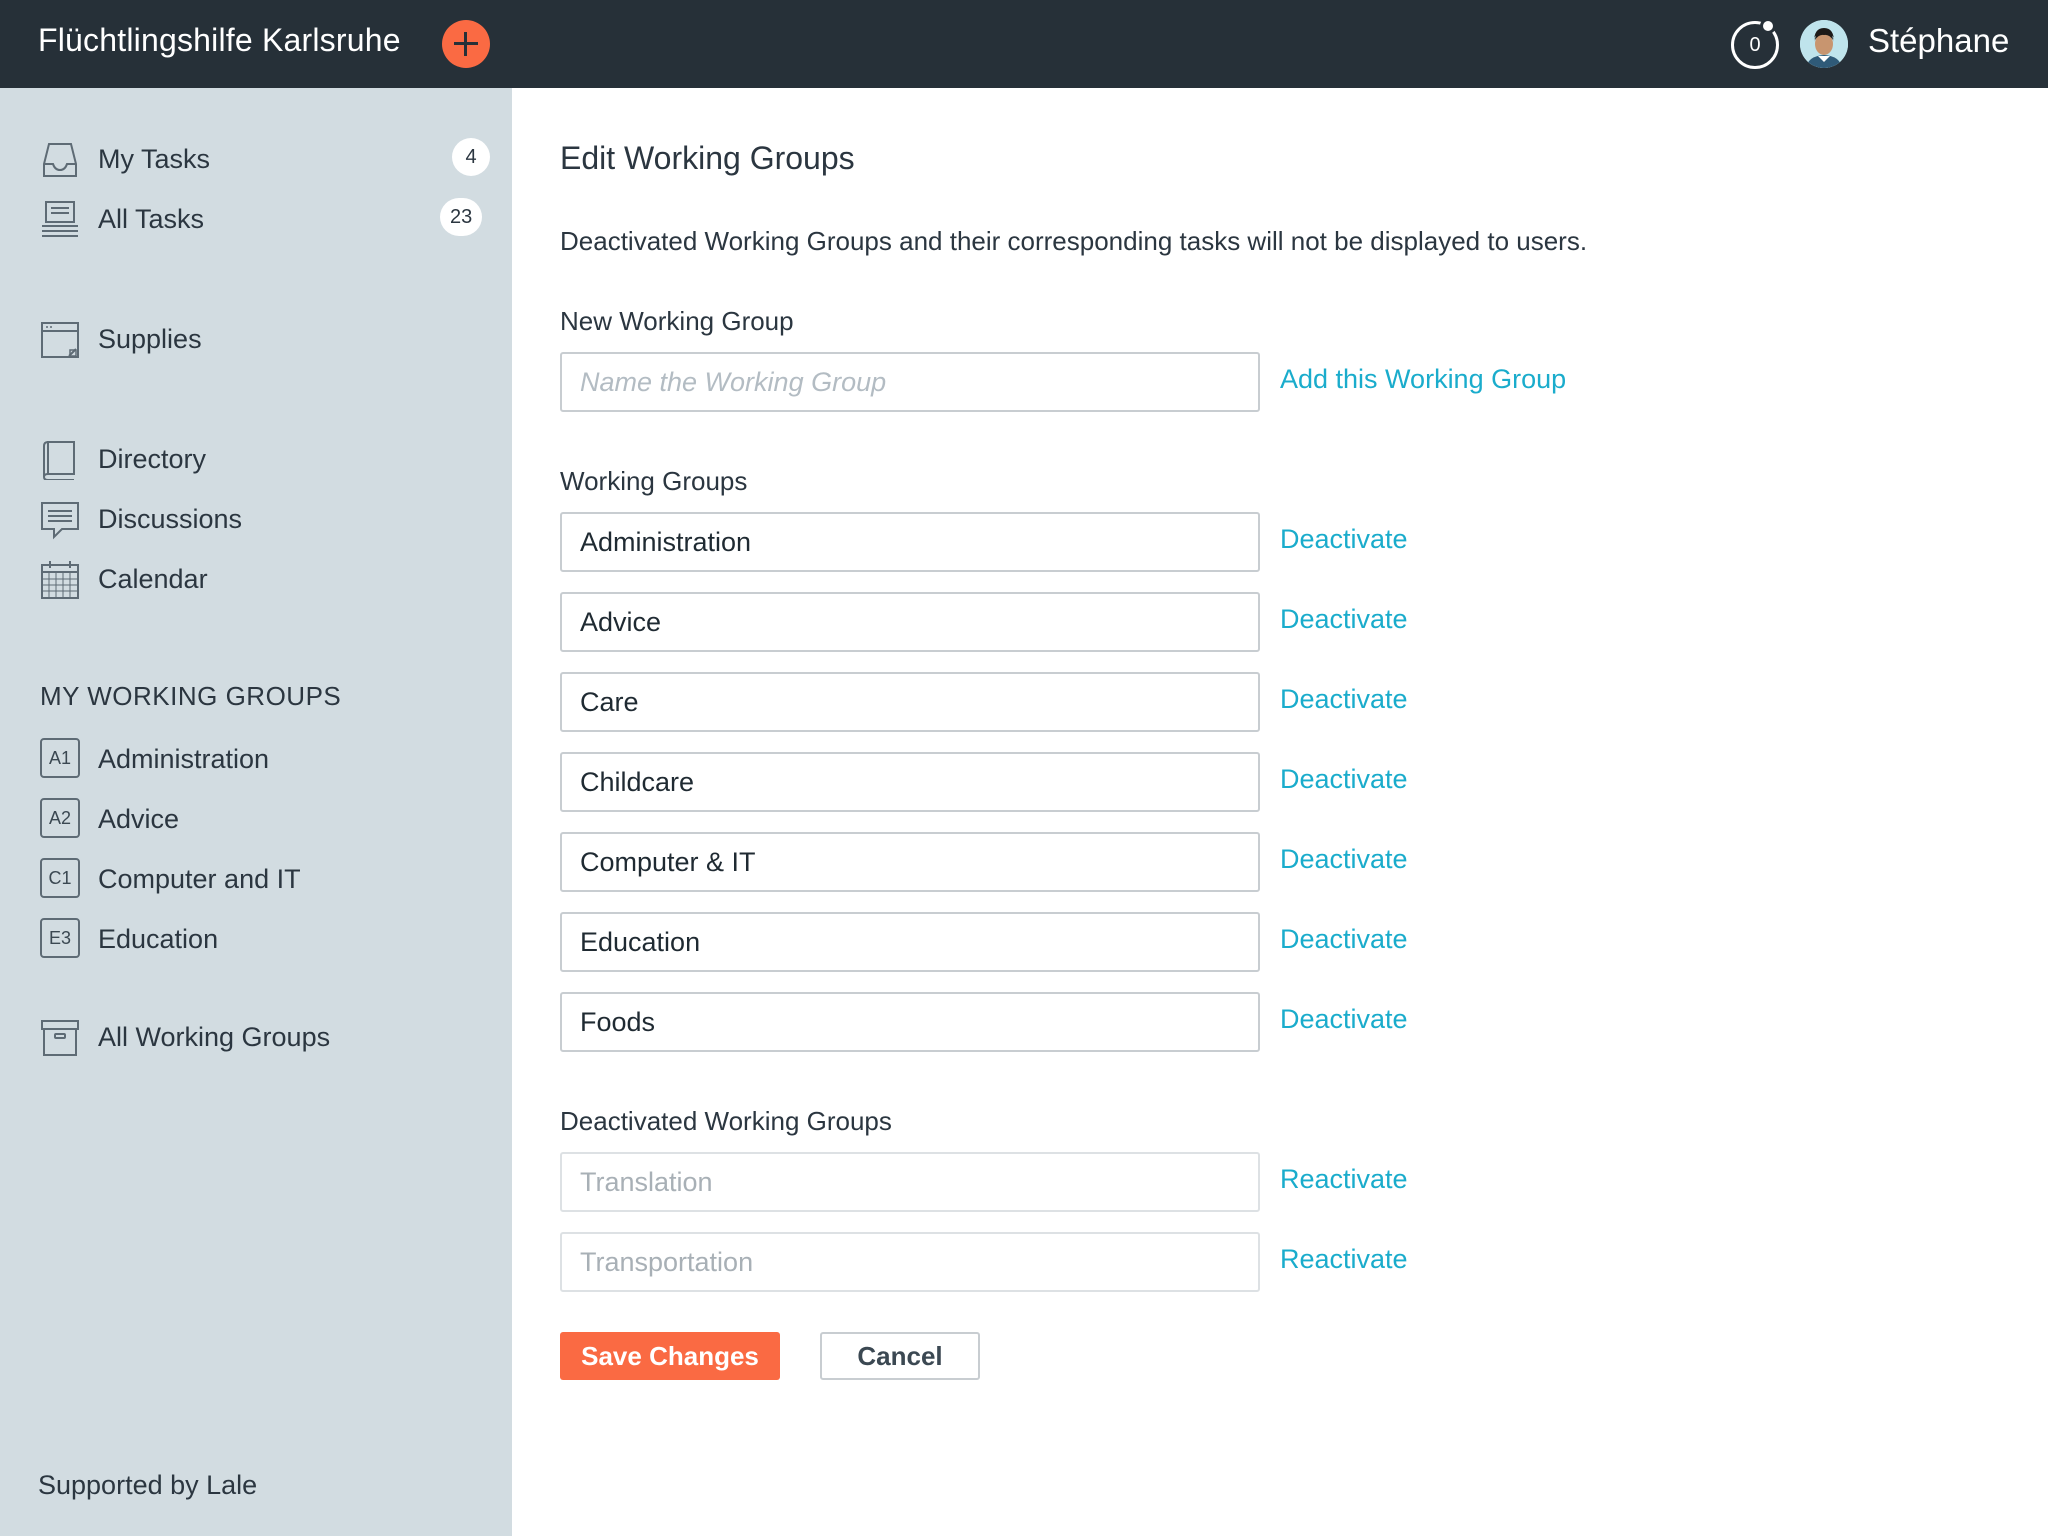 The width and height of the screenshot is (2048, 1536). I want to click on sidebar-item-label: All Working Groups, so click(214, 1037).